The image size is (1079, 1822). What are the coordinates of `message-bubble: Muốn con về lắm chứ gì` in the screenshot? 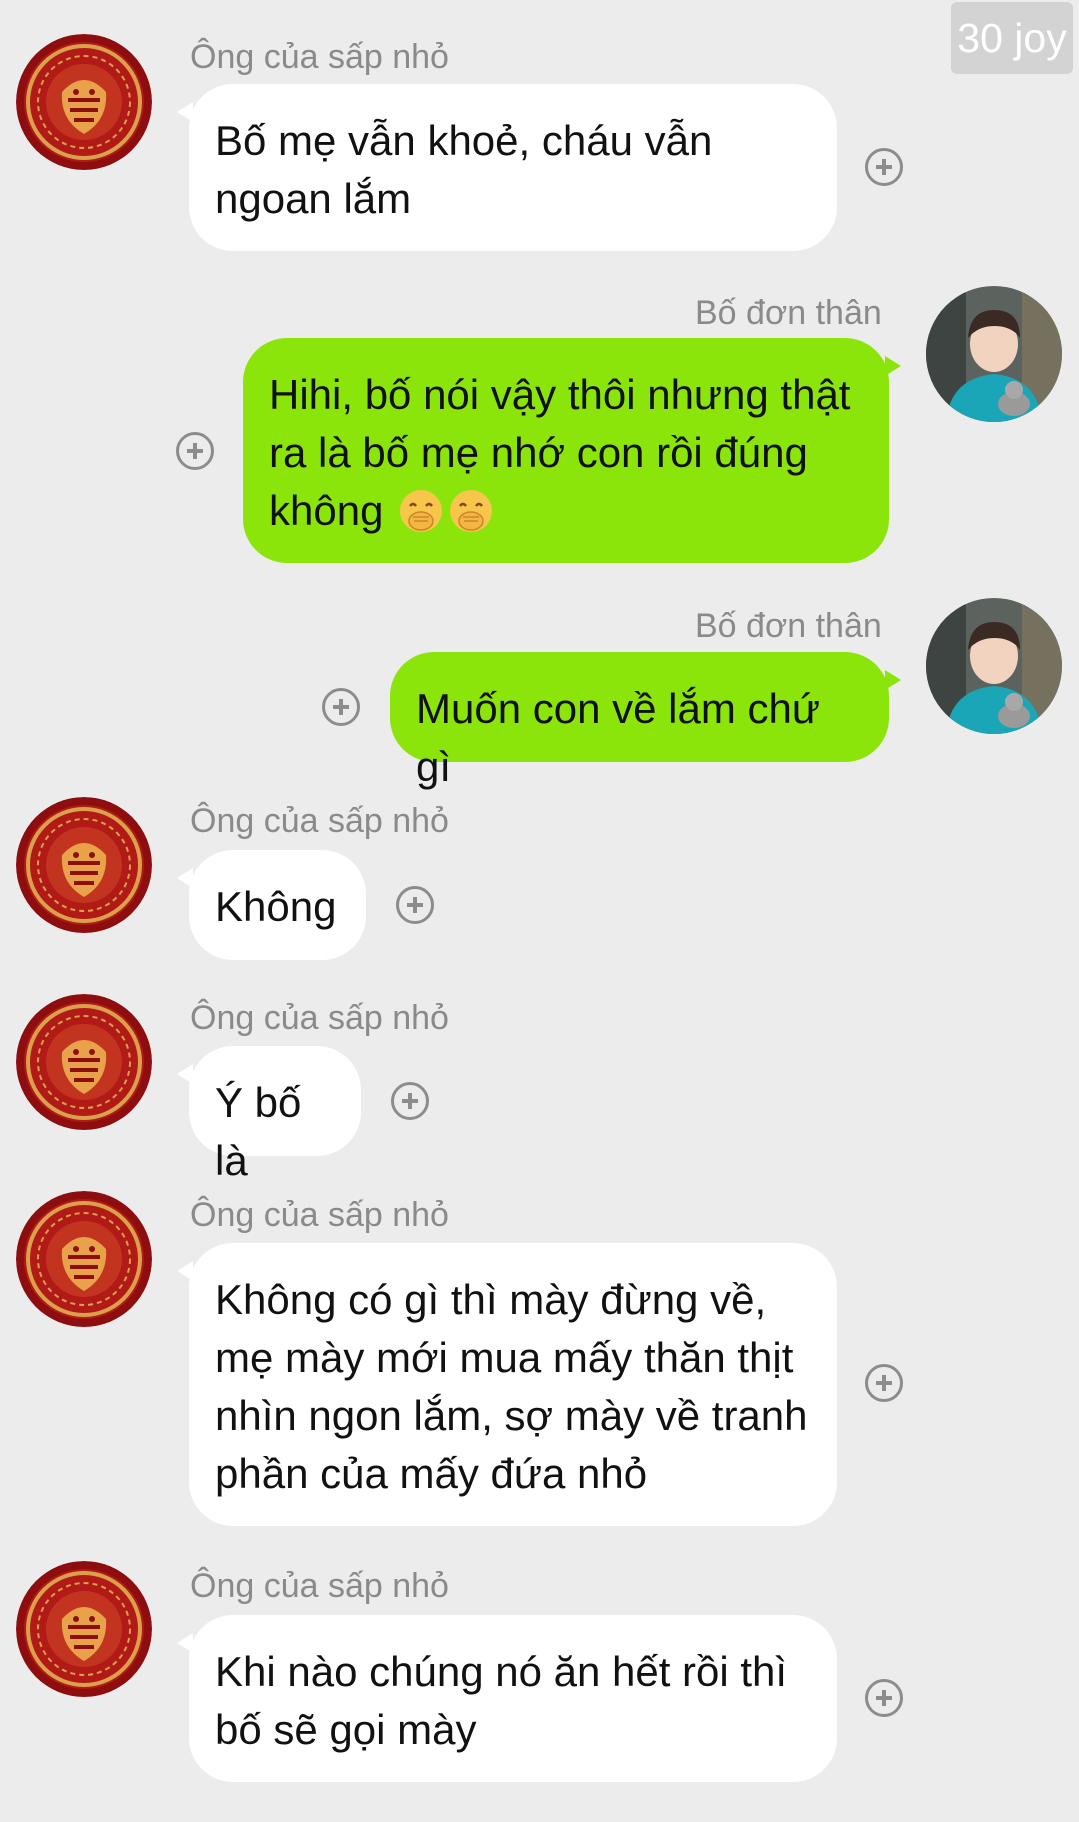 It's located at (645, 721).